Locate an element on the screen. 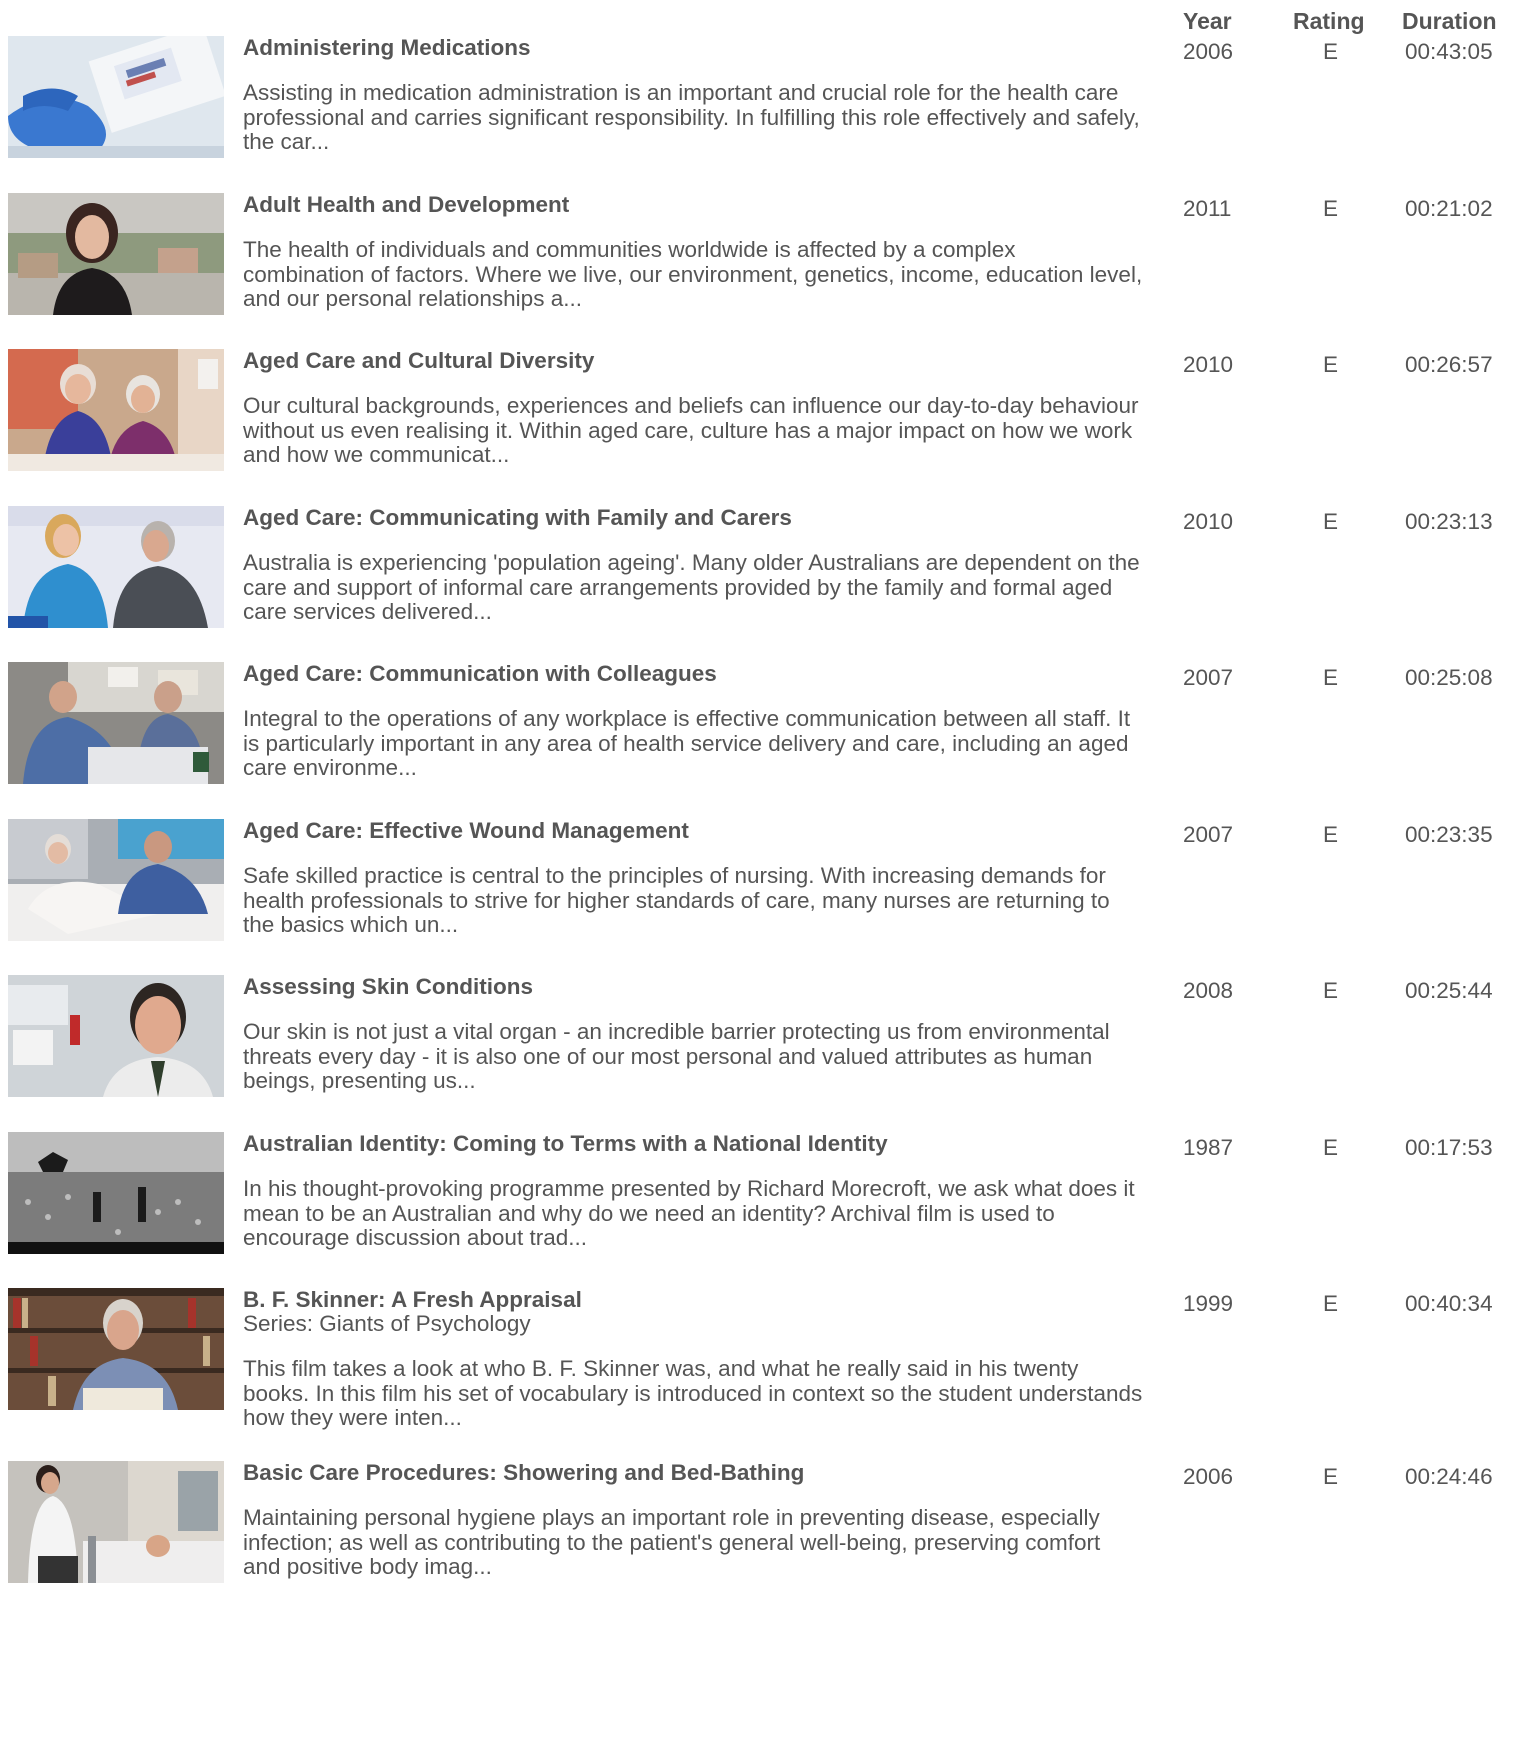 The image size is (1515, 1742). medical-supplies-thumbnail is located at coordinates (116, 97).